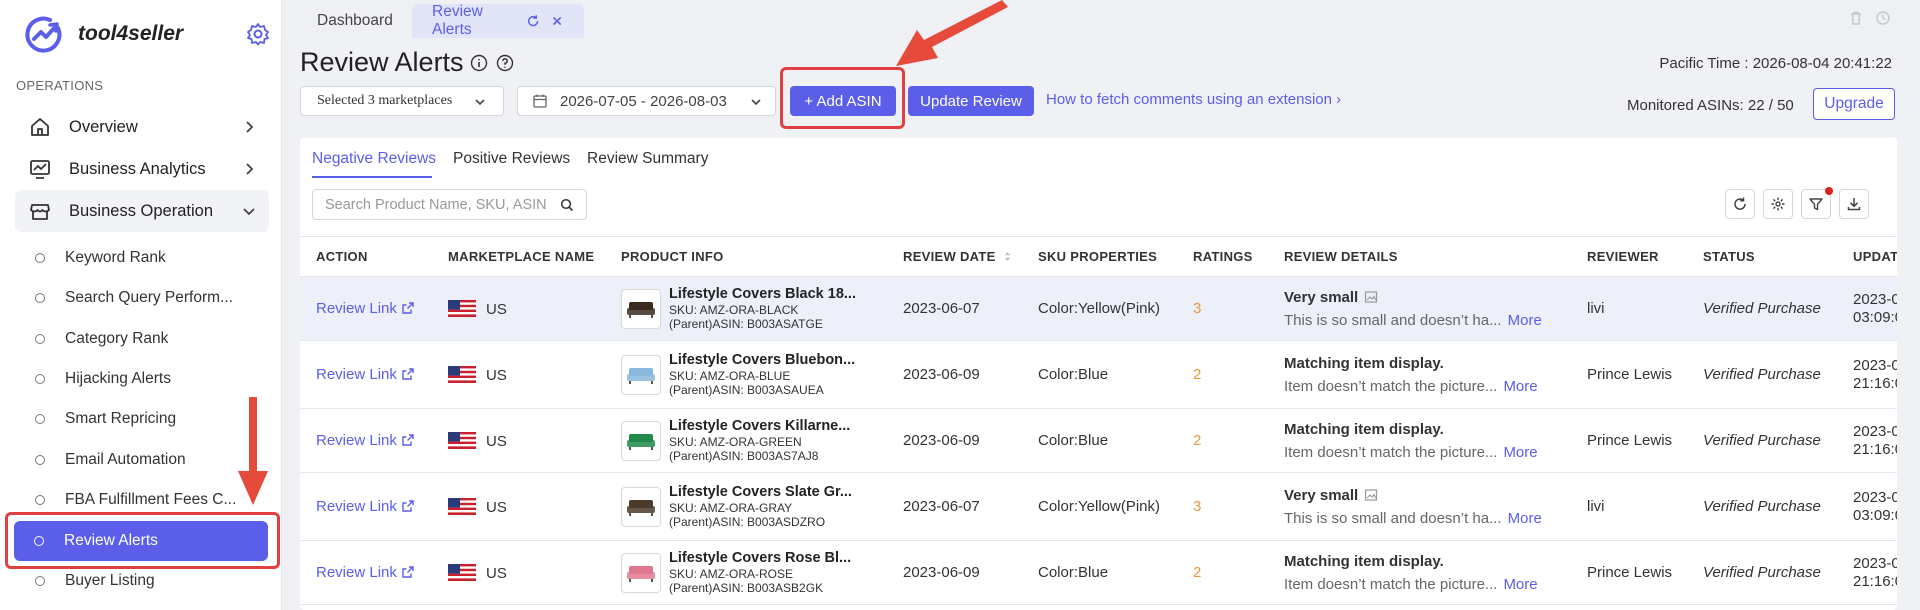  I want to click on product-sku: SKU: AMZ-ORA-ROSE, so click(731, 573).